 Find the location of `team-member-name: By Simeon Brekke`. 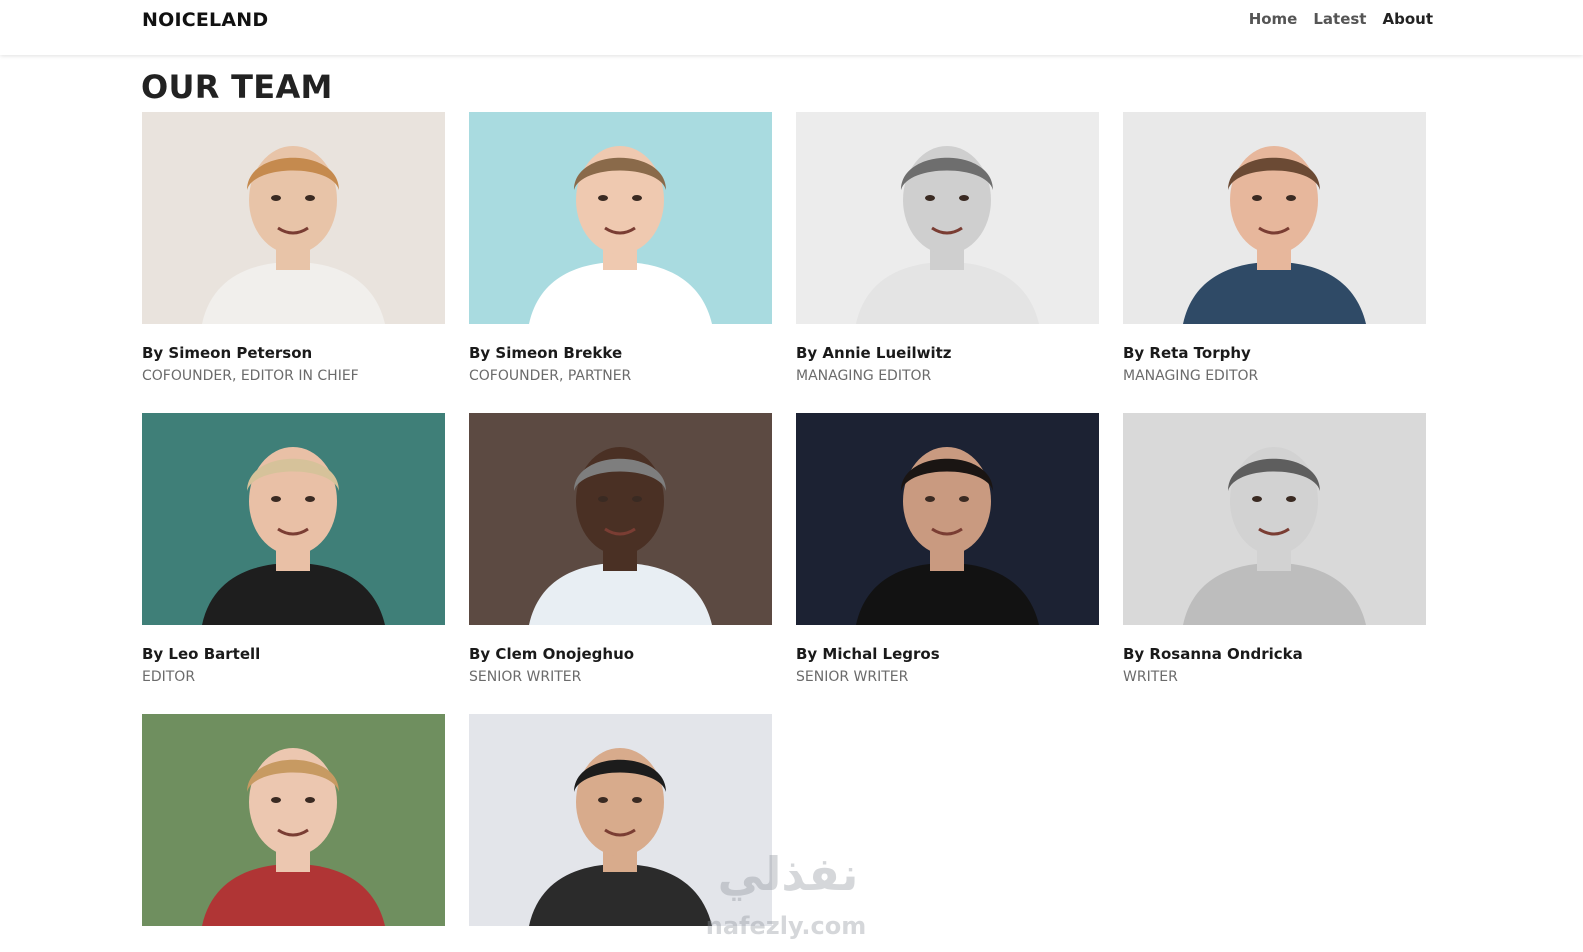

team-member-name: By Simeon Brekke is located at coordinates (620, 353).